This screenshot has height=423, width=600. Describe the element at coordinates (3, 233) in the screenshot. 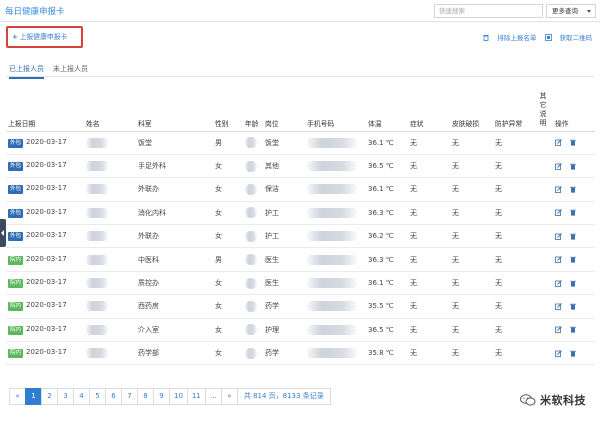

I see `sidebar-toggle-handle` at that location.